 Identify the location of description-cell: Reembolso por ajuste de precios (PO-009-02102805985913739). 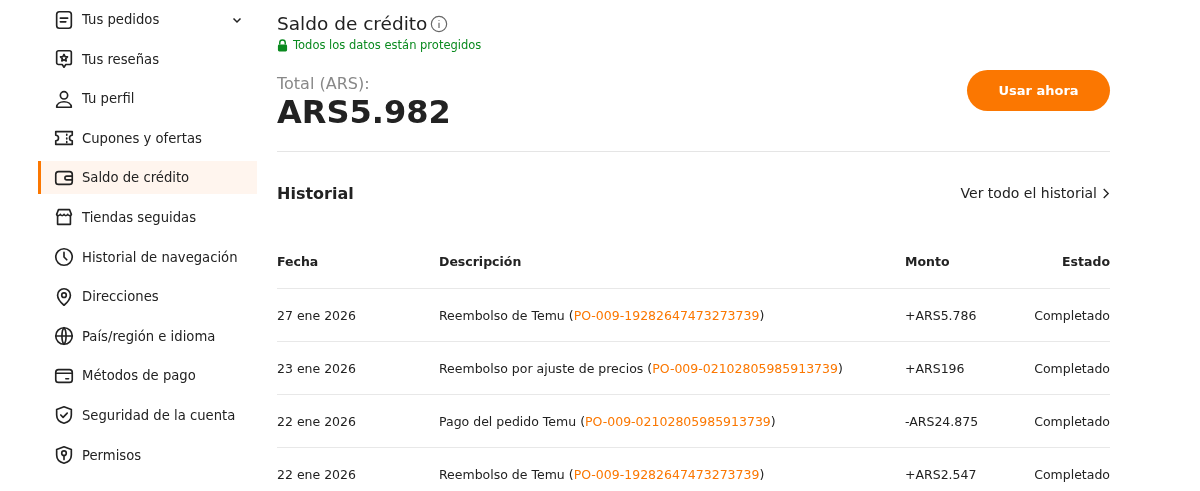
(641, 368).